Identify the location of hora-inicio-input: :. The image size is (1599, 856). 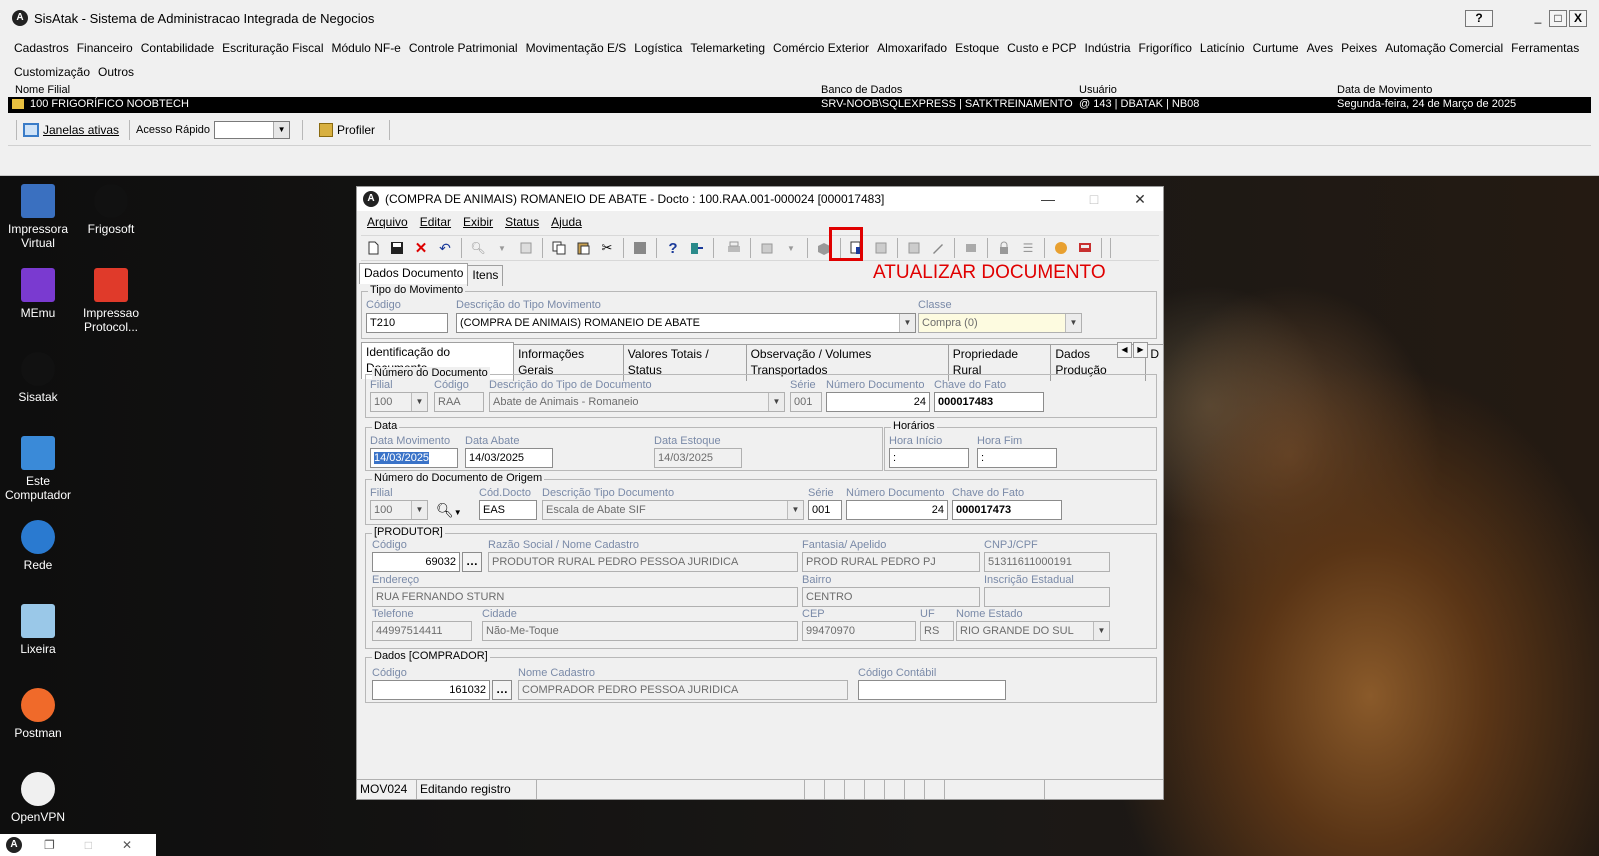
(929, 458).